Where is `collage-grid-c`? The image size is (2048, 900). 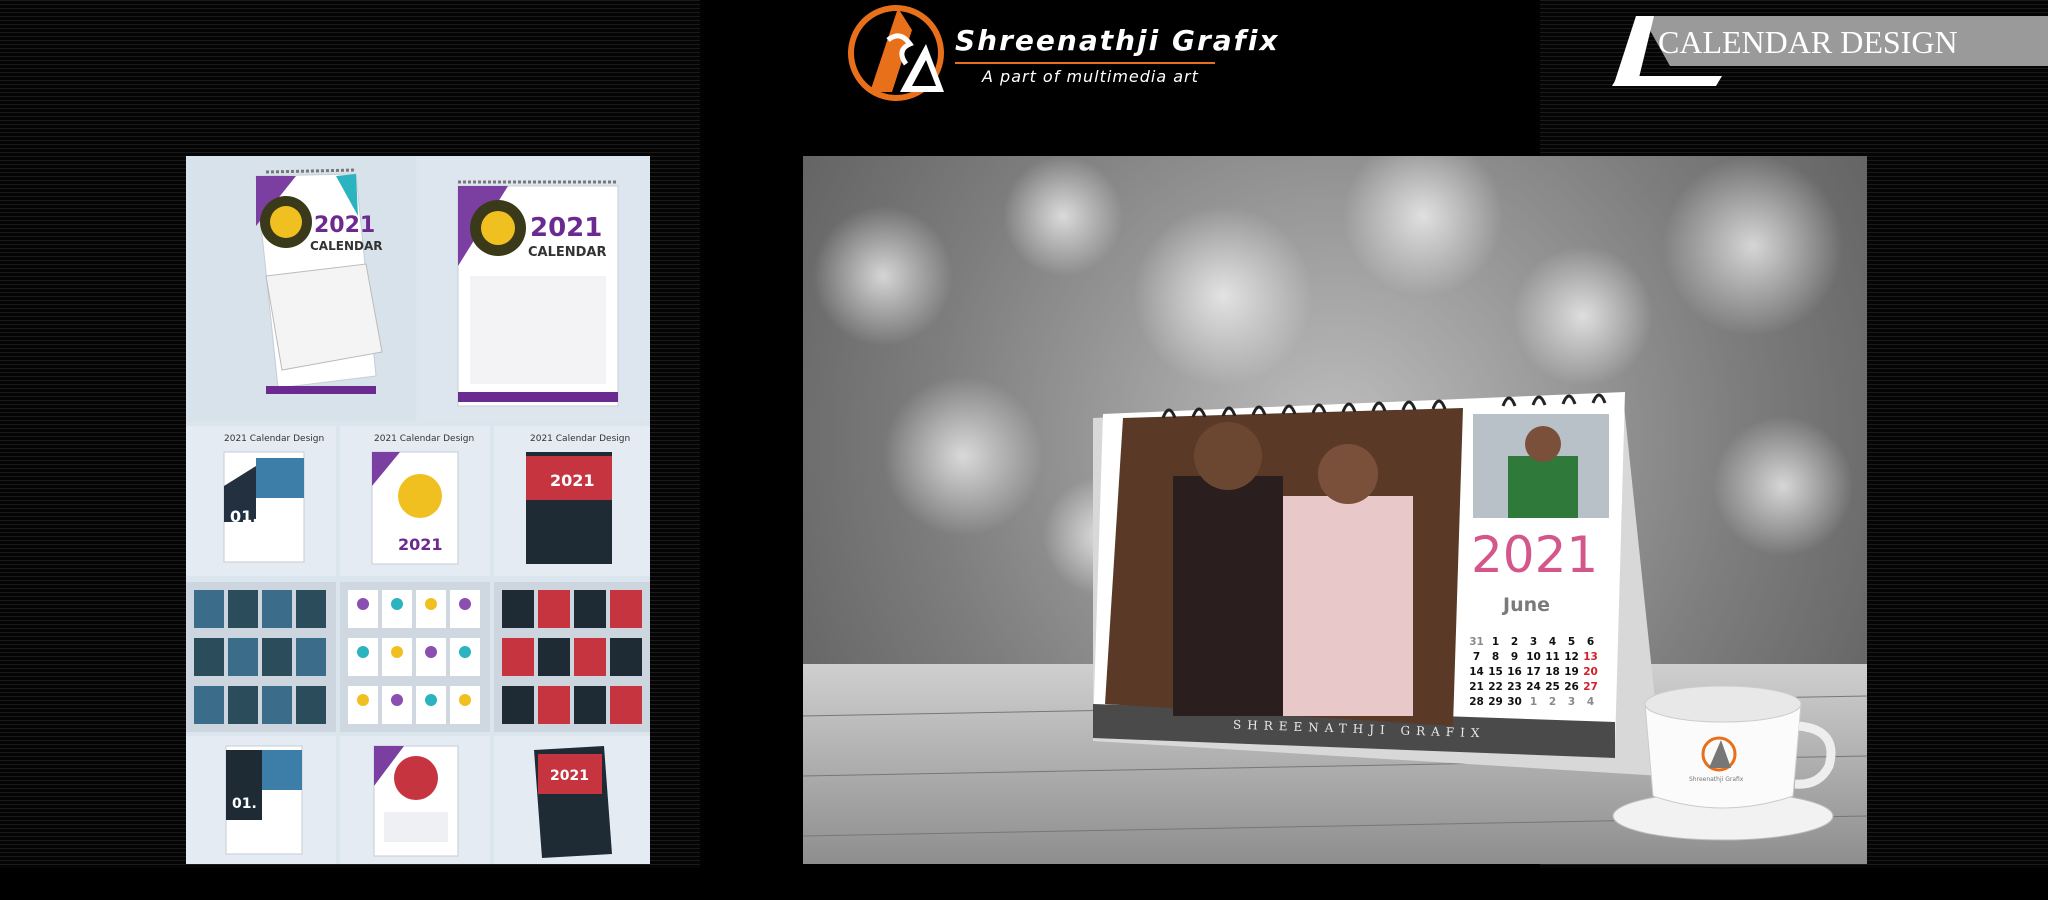 collage-grid-c is located at coordinates (572, 657).